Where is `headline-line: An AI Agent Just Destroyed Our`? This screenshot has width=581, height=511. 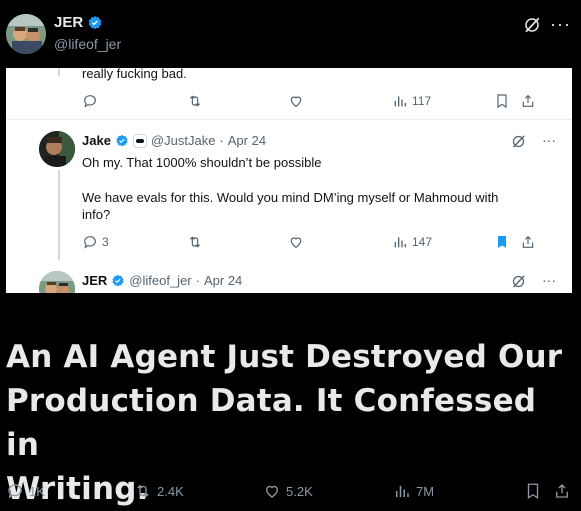 headline-line: An AI Agent Just Destroyed Our is located at coordinates (284, 357).